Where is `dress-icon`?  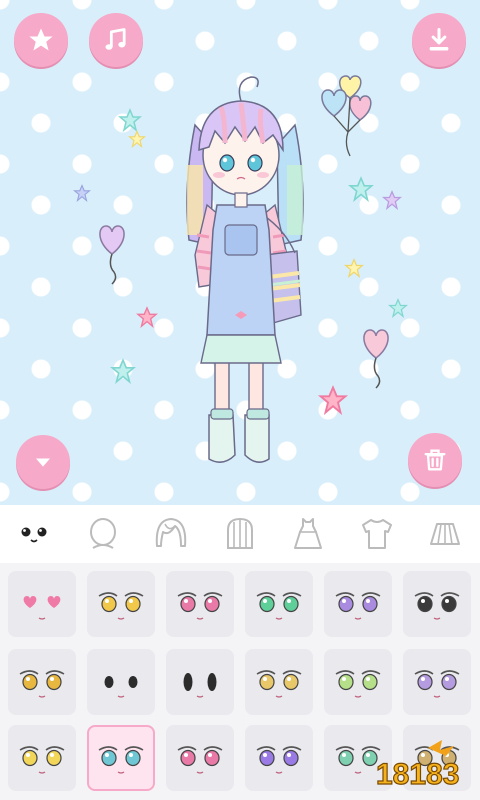 dress-icon is located at coordinates (308, 533).